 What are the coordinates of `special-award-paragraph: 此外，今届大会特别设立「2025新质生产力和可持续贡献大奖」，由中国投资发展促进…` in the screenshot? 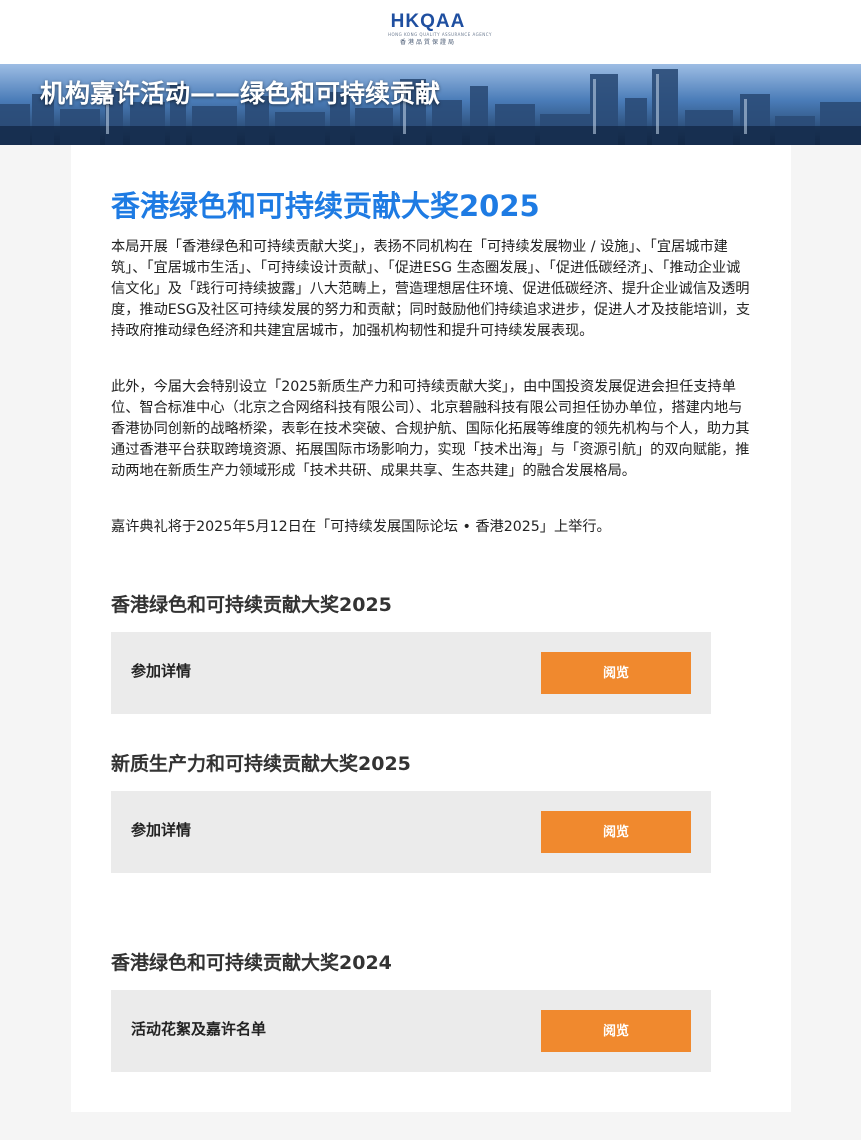 It's located at (430, 429).